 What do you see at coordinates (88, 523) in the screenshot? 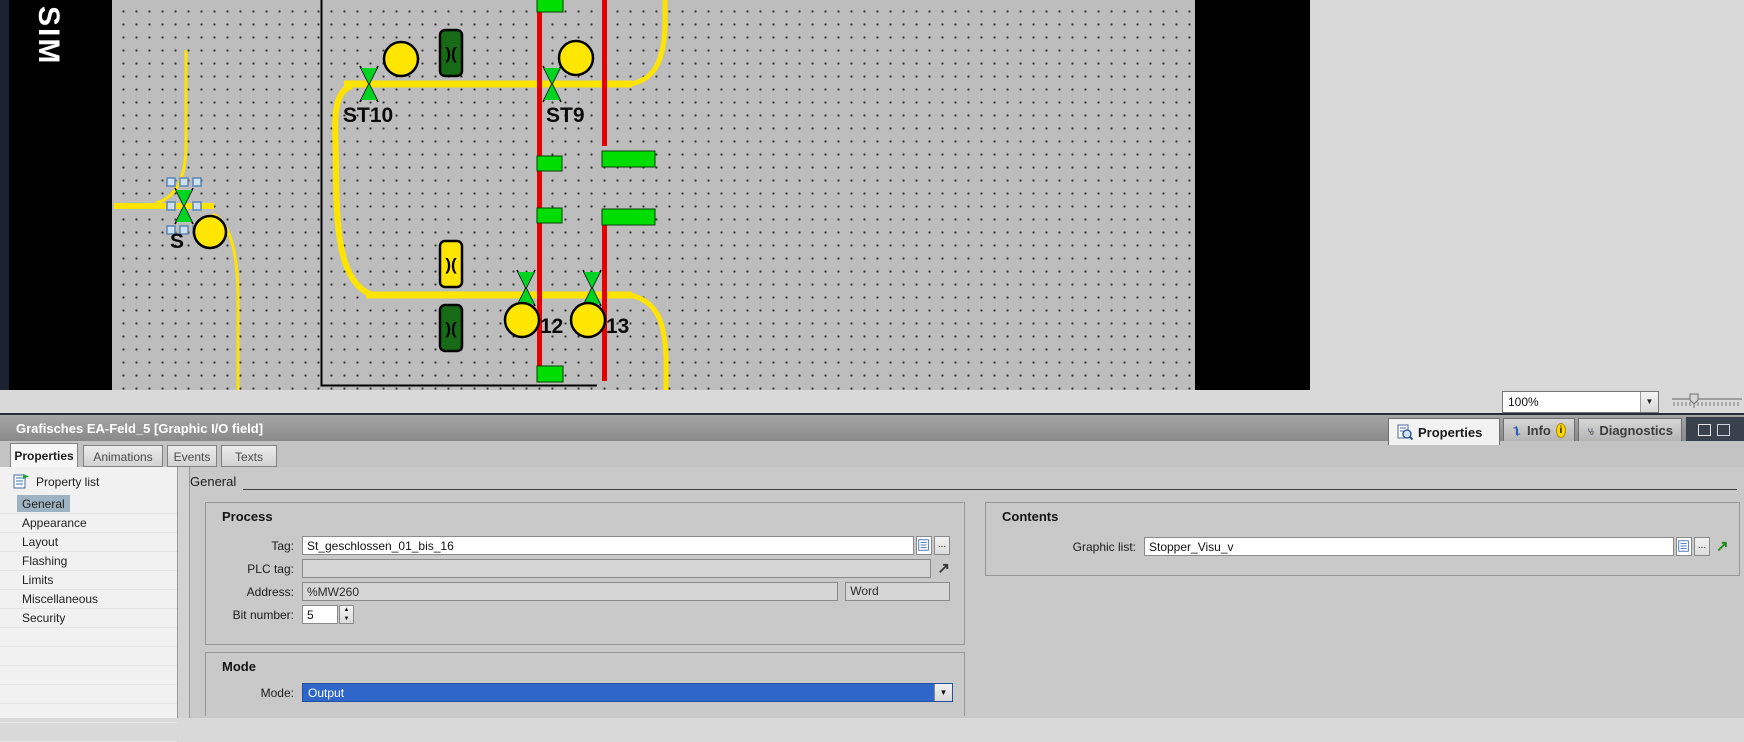
I see `property-item-appearance: Appearance` at bounding box center [88, 523].